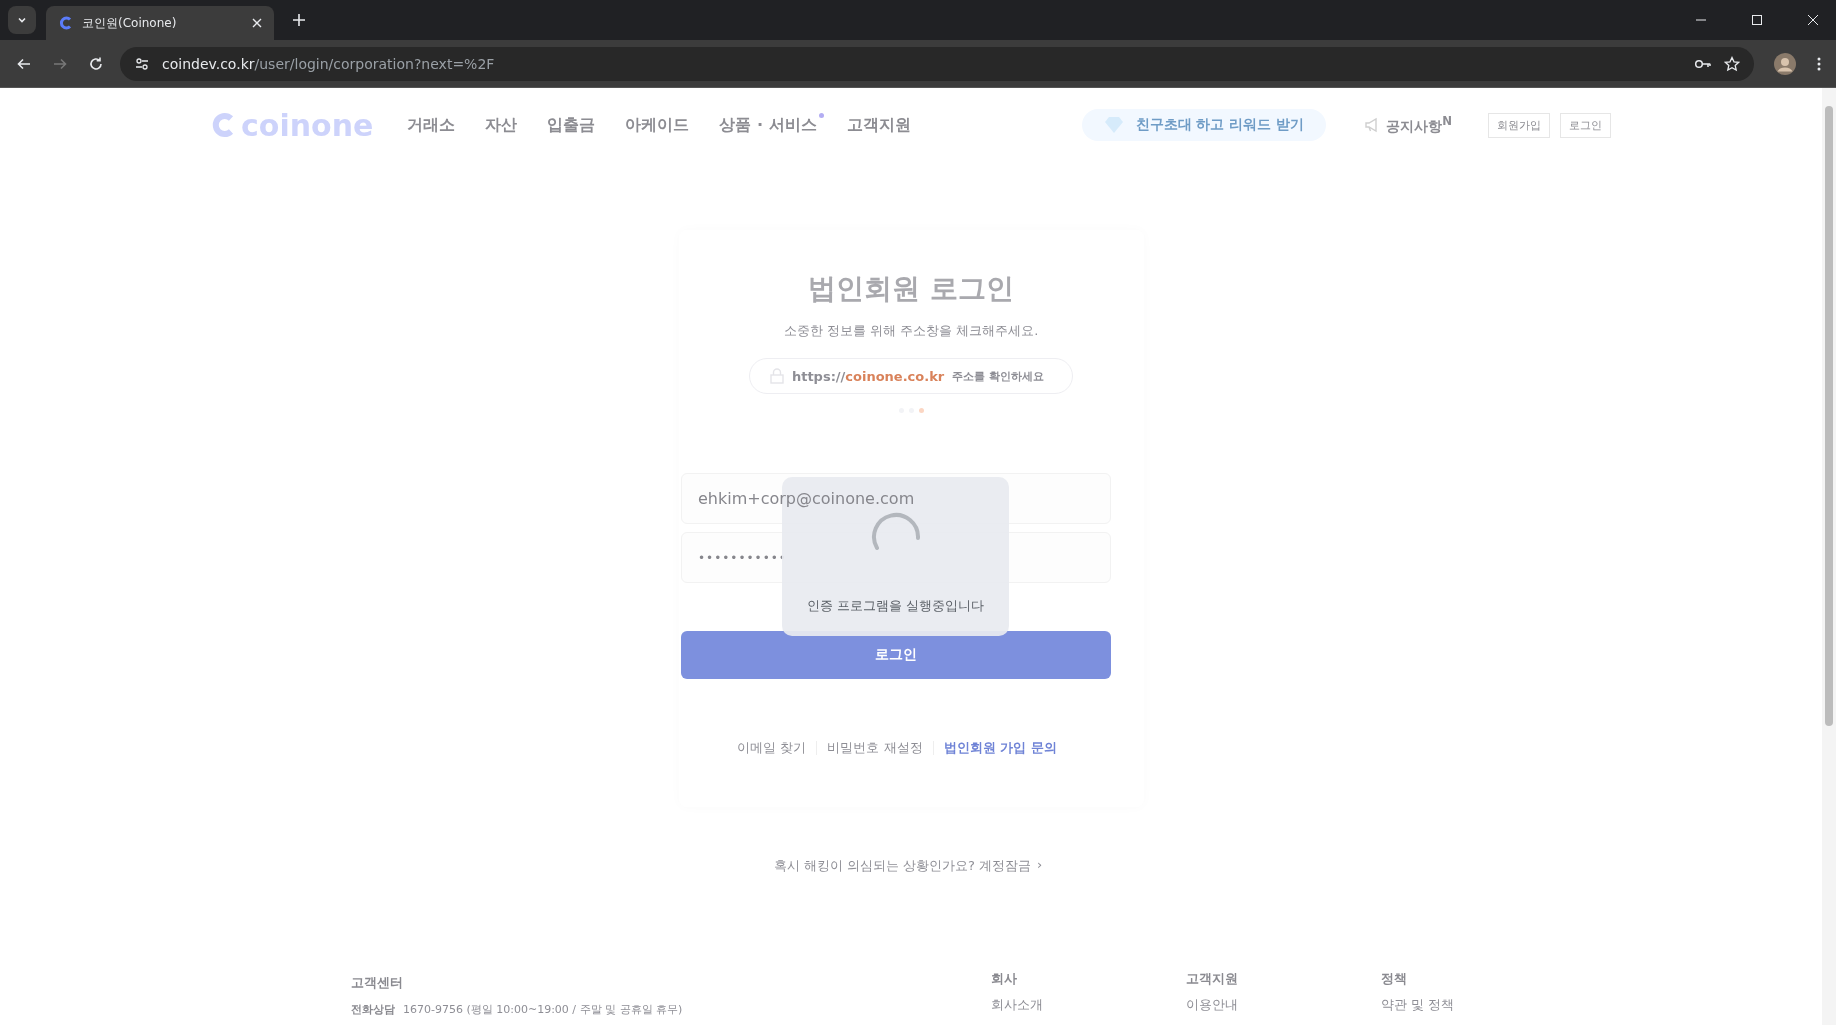 This screenshot has width=1836, height=1025. I want to click on nav-link: 상품 · 서비스, so click(768, 125).